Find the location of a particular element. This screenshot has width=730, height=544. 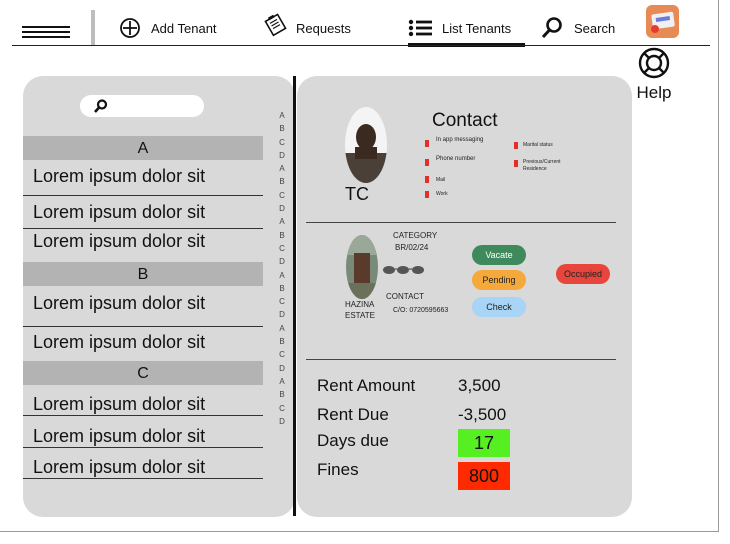

nav-requests-label: Requests is located at coordinates (323, 28).